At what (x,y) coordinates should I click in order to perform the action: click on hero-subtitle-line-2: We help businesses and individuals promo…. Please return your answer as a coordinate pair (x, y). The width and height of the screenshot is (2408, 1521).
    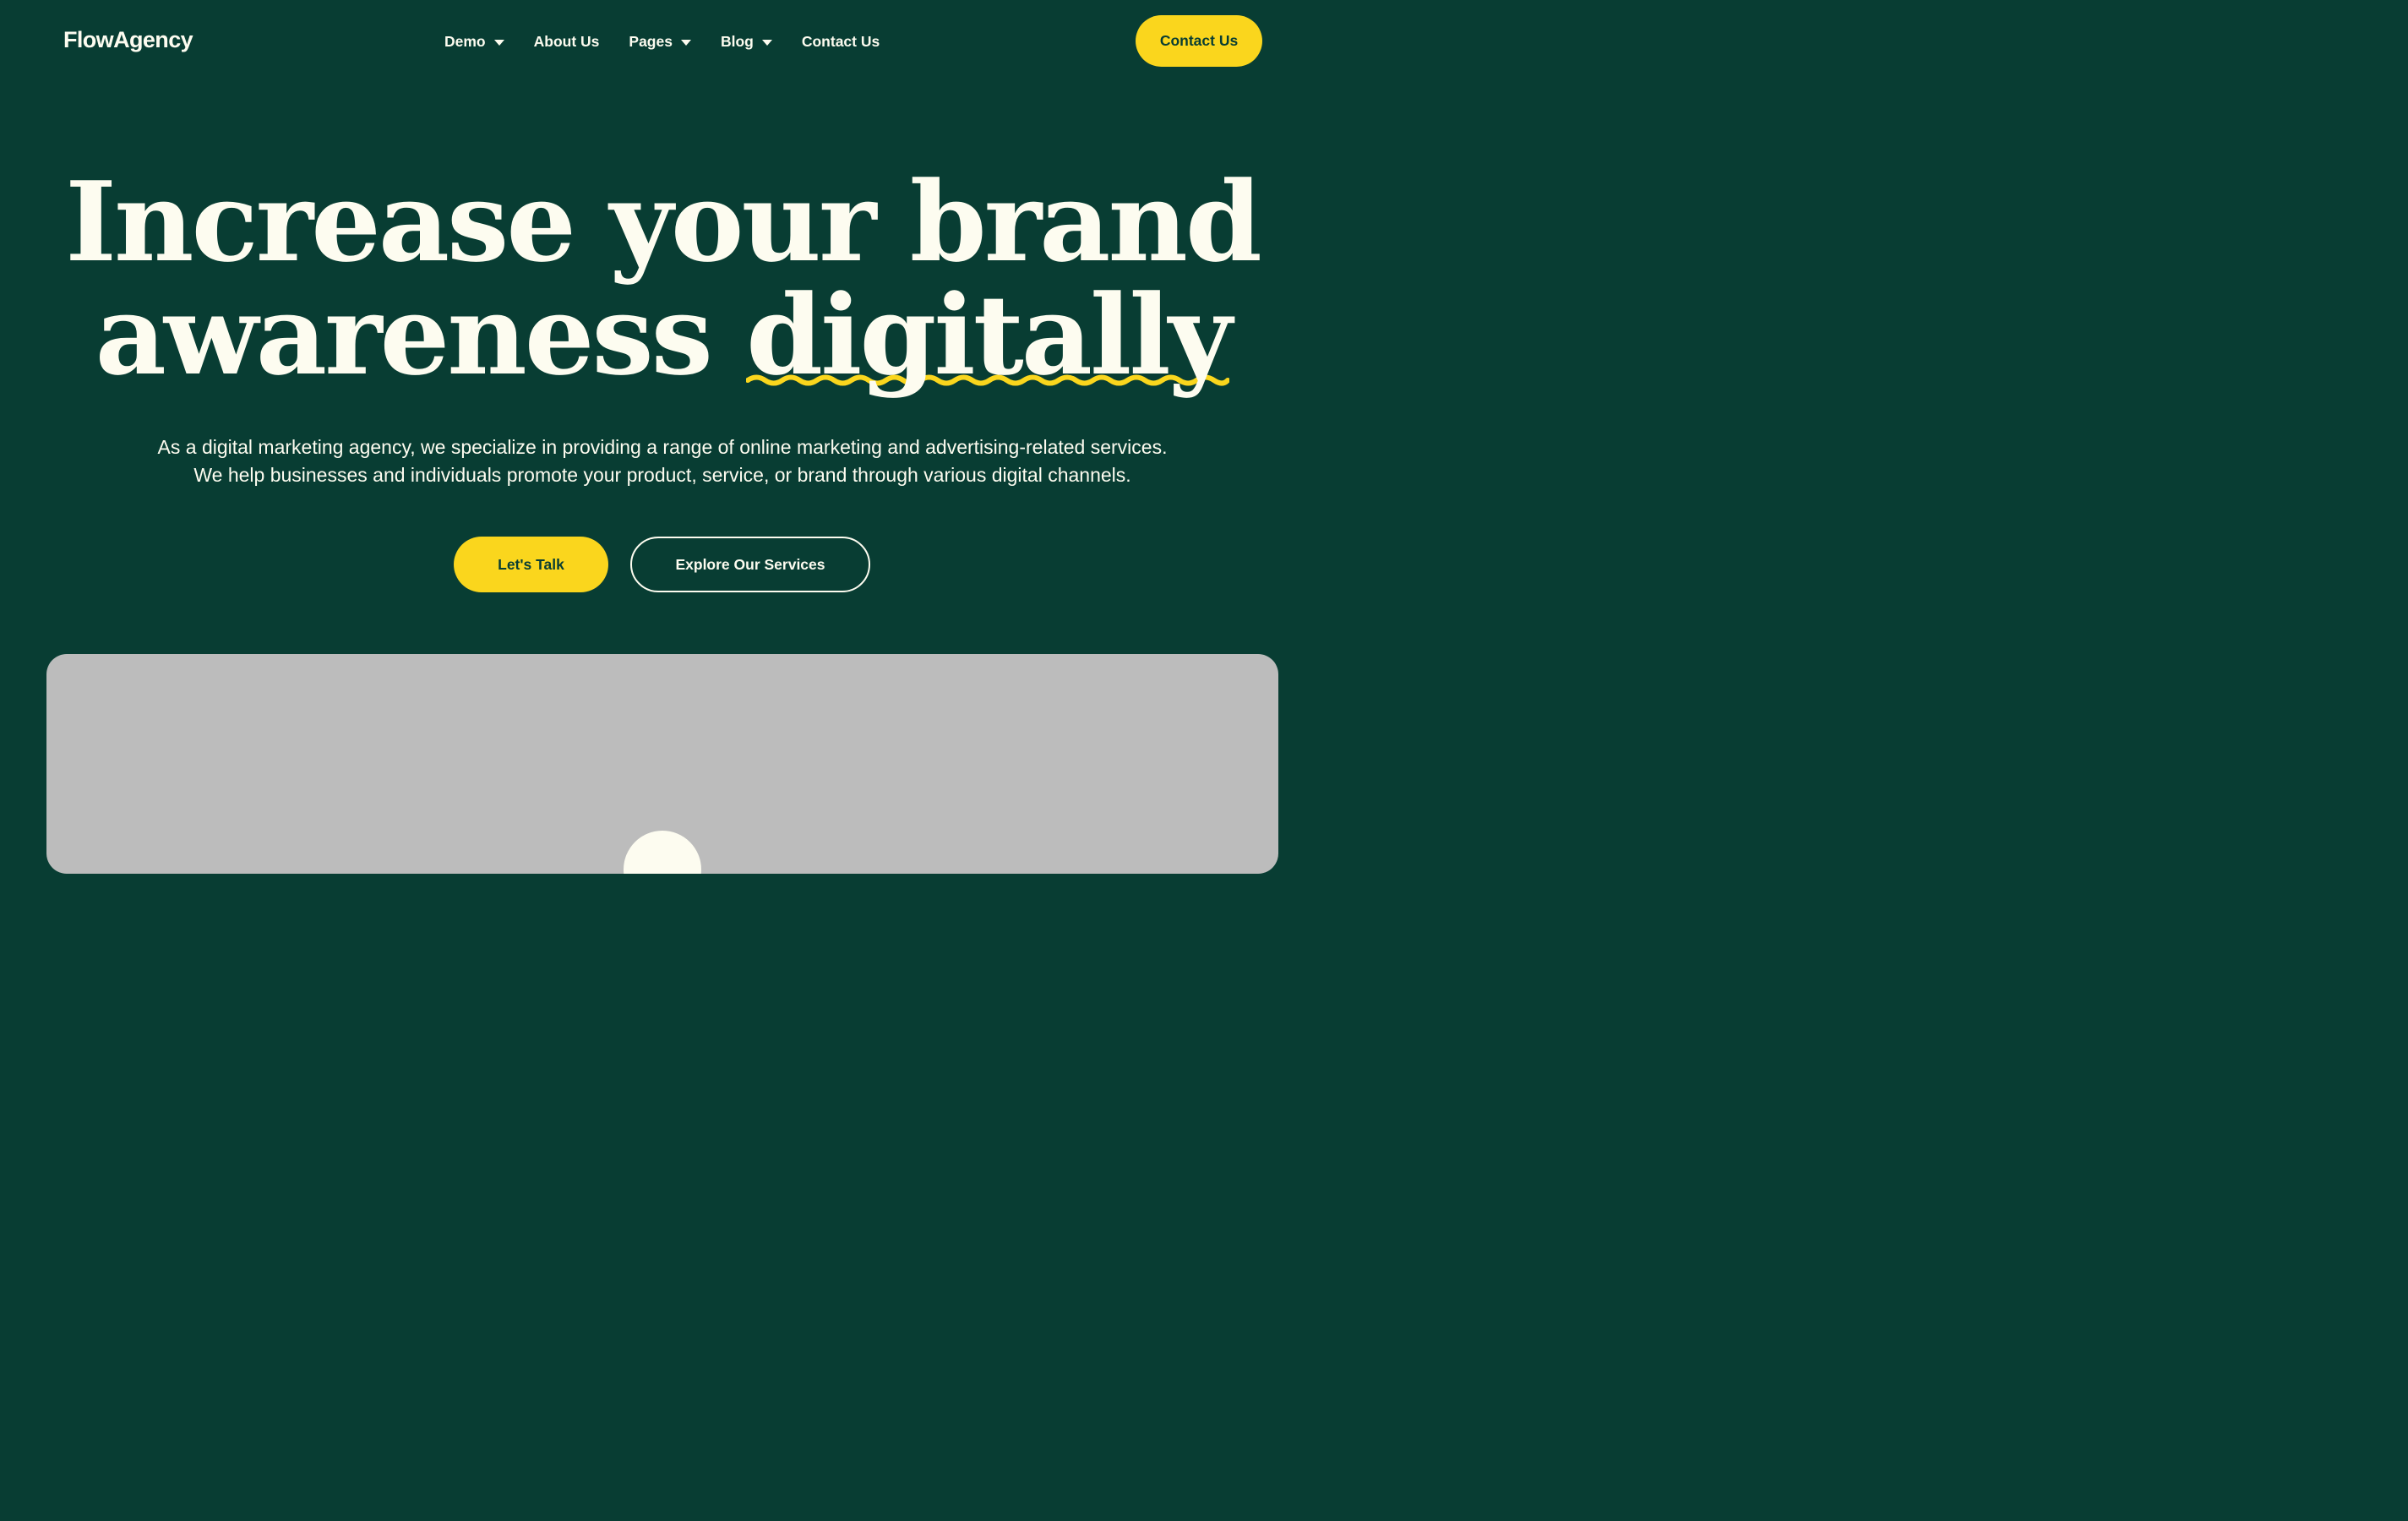
    Looking at the image, I should click on (662, 475).